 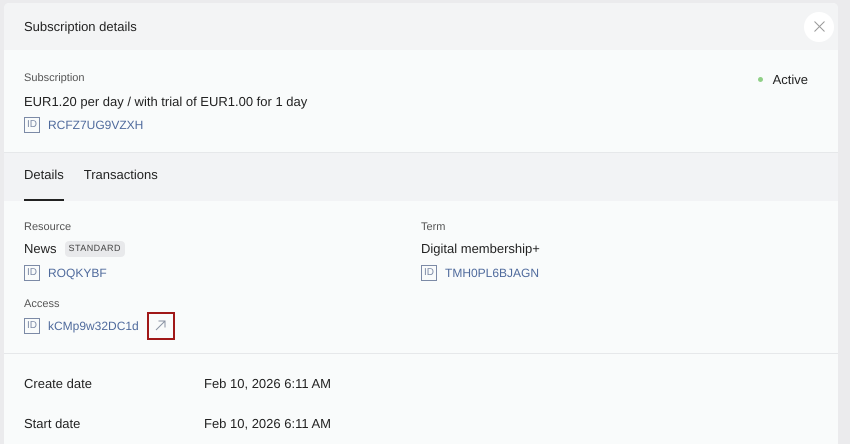 What do you see at coordinates (77, 273) in the screenshot?
I see `id-link: ROQKYBF` at bounding box center [77, 273].